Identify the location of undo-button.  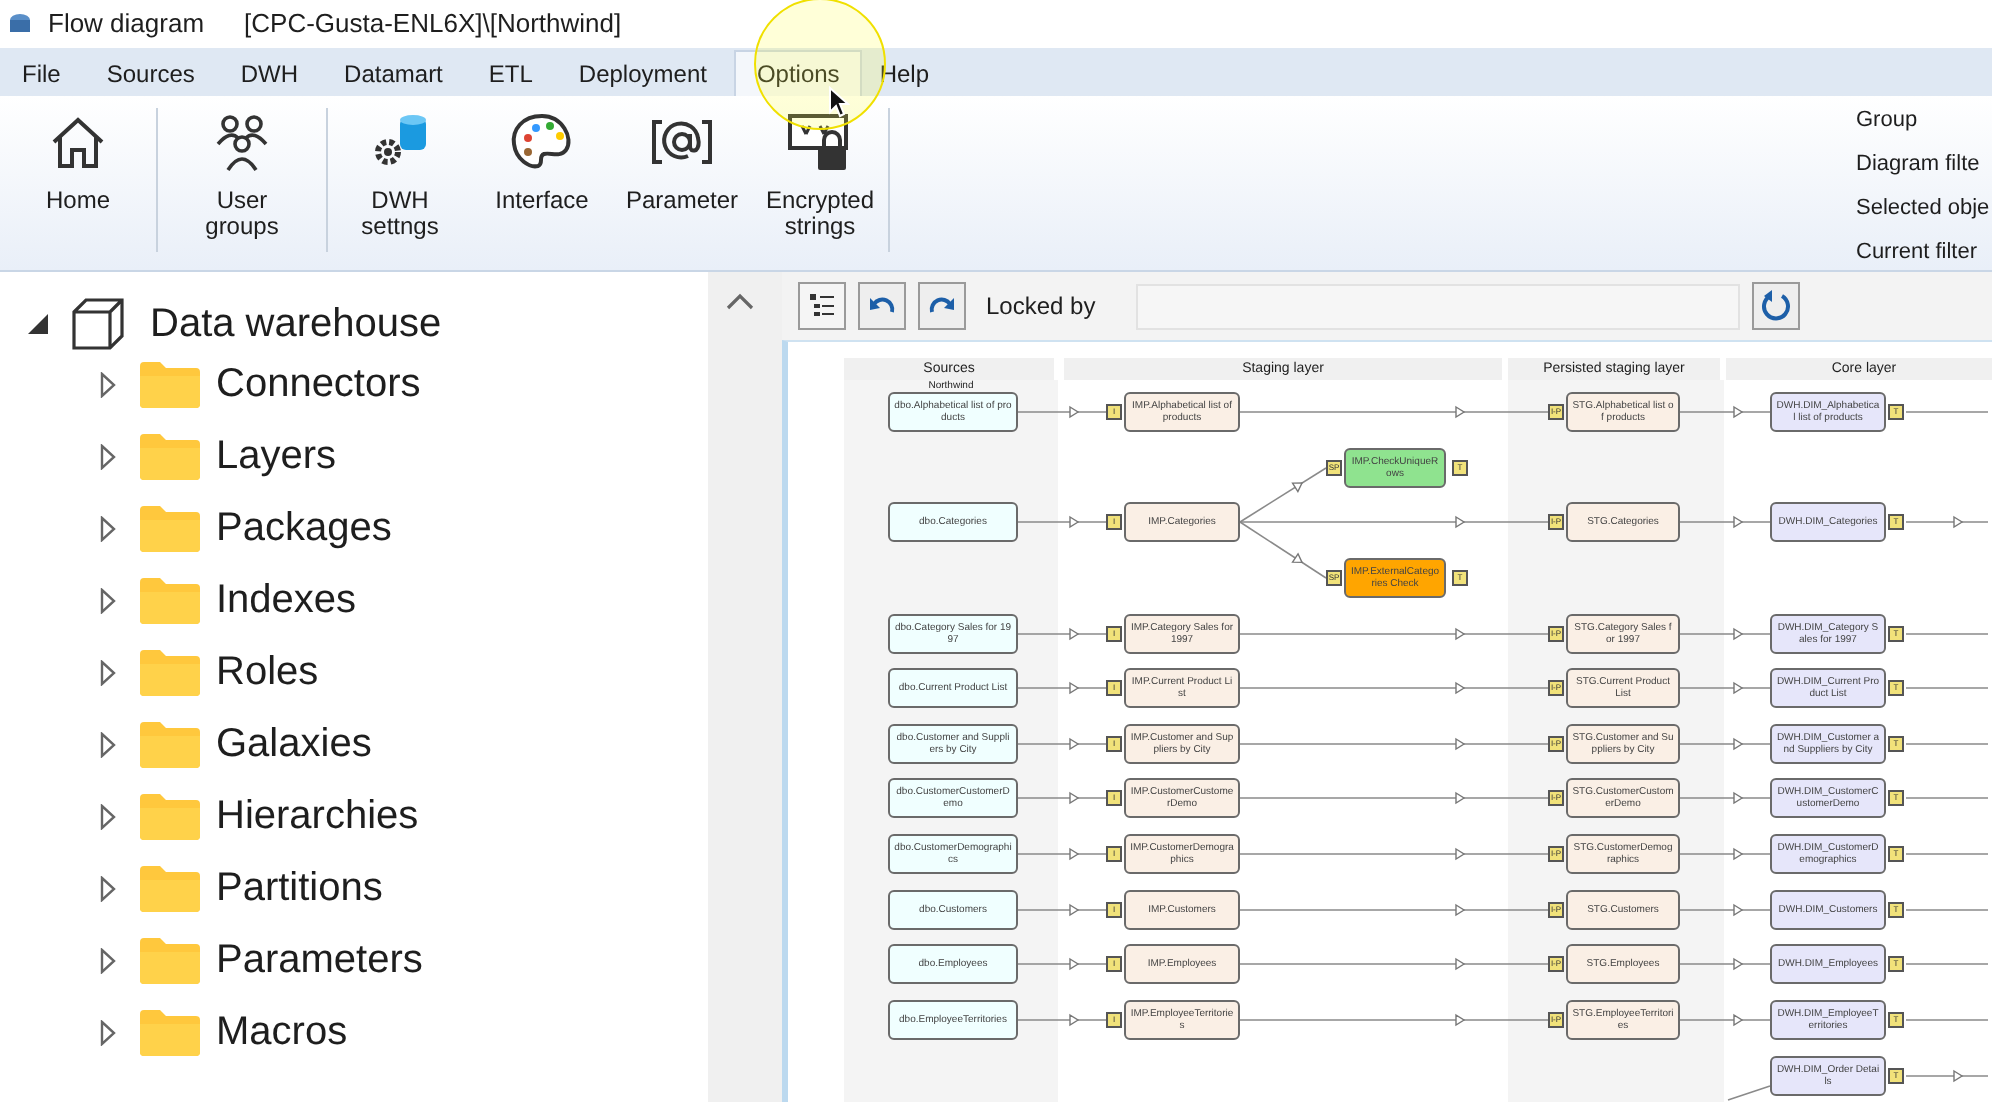
(882, 306).